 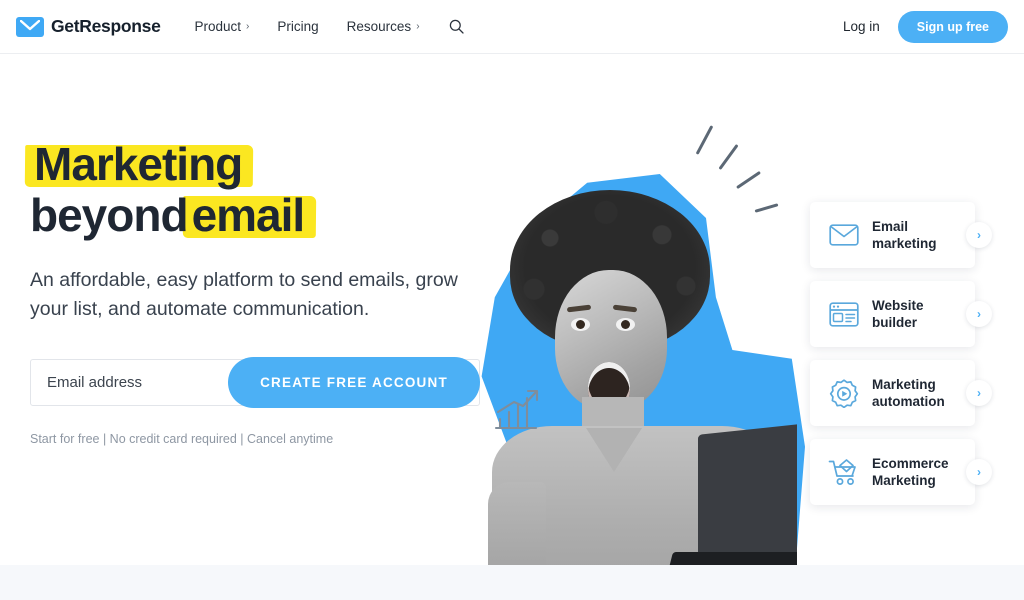 I want to click on envelope-icon, so click(x=30, y=26).